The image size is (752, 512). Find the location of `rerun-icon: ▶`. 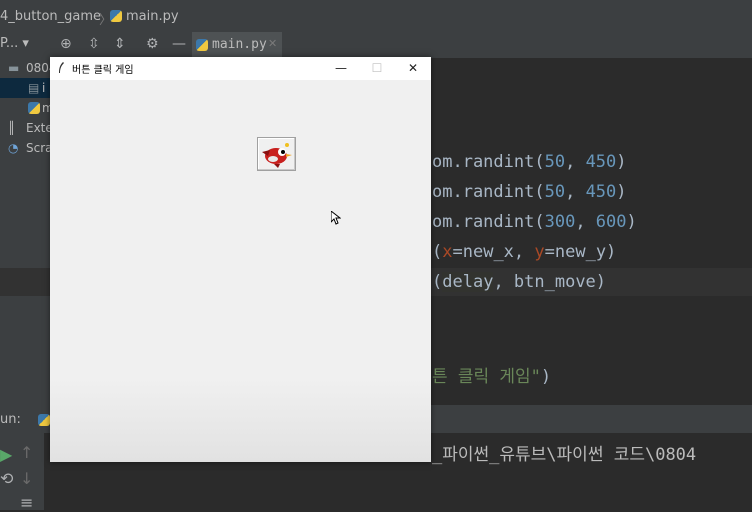

rerun-icon: ▶ is located at coordinates (6, 454).